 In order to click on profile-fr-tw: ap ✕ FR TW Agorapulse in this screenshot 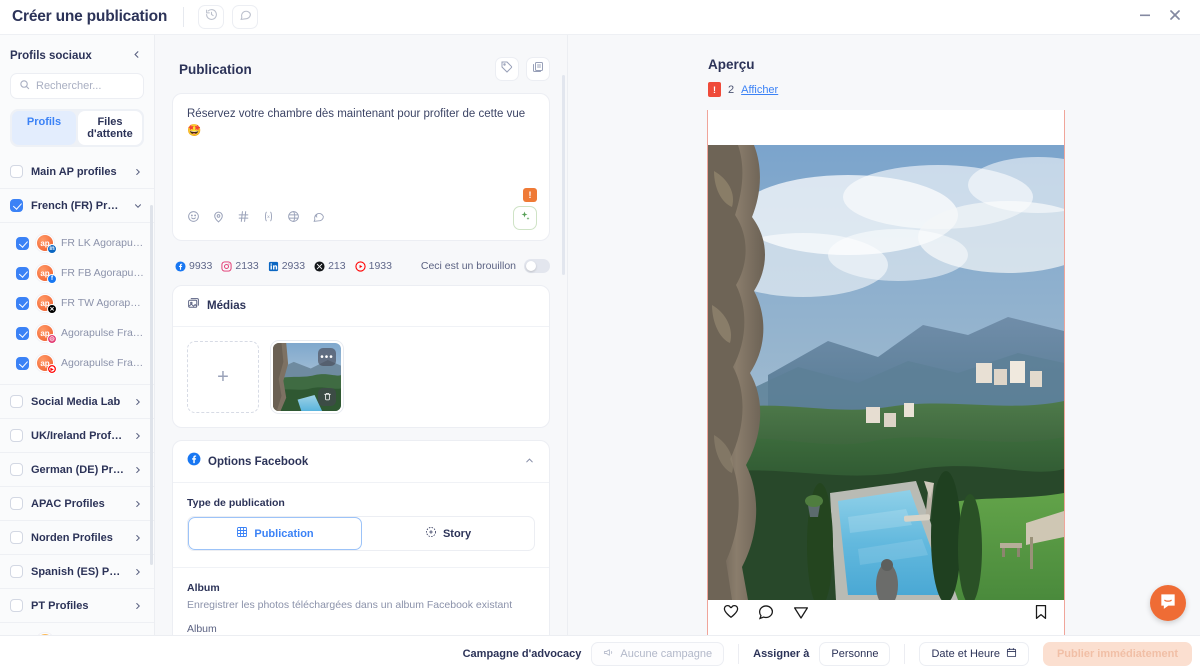, I will do `click(77, 303)`.